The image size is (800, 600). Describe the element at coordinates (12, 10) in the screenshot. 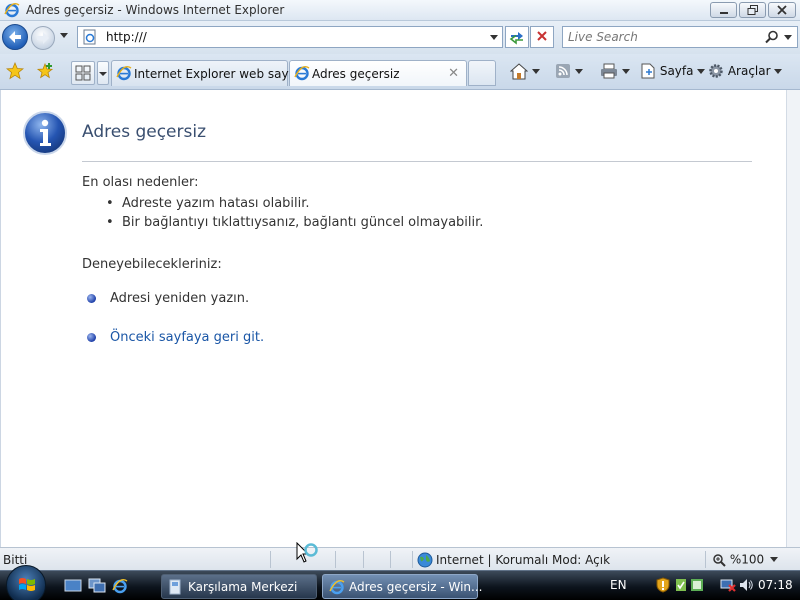

I see `ie-logo-icon` at that location.